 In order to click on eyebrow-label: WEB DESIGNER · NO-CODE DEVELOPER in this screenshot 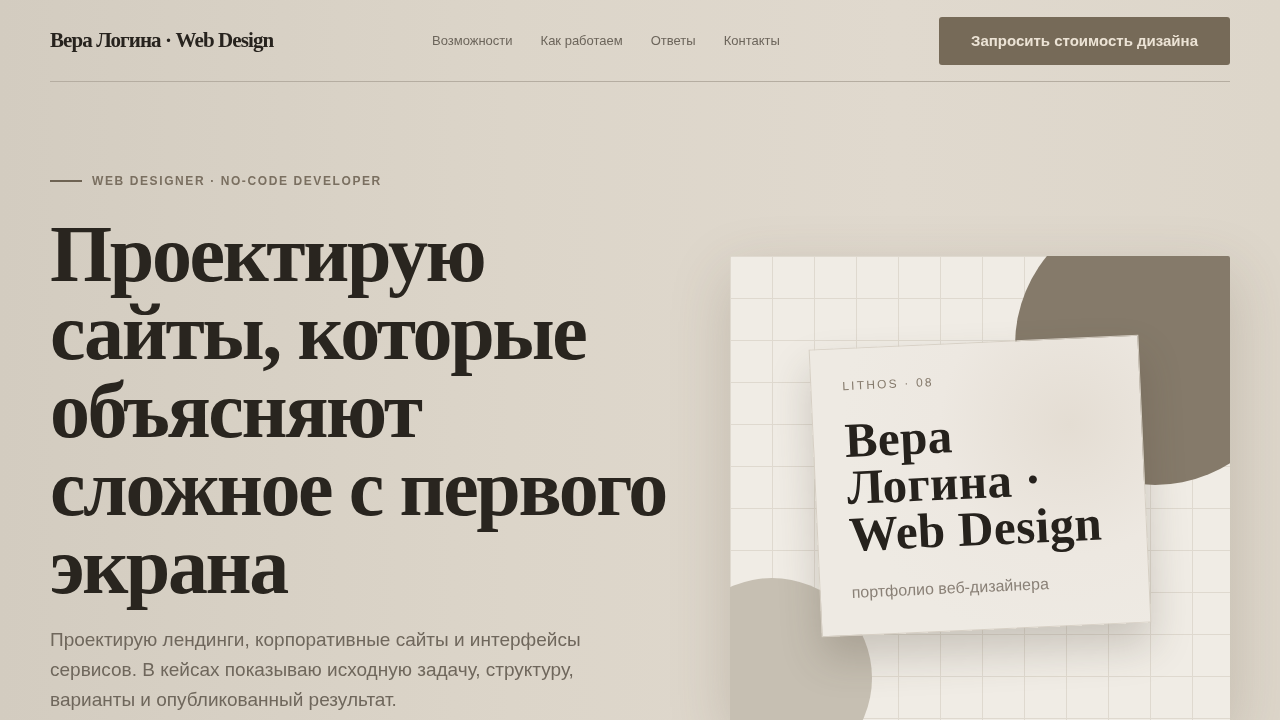, I will do `click(237, 181)`.